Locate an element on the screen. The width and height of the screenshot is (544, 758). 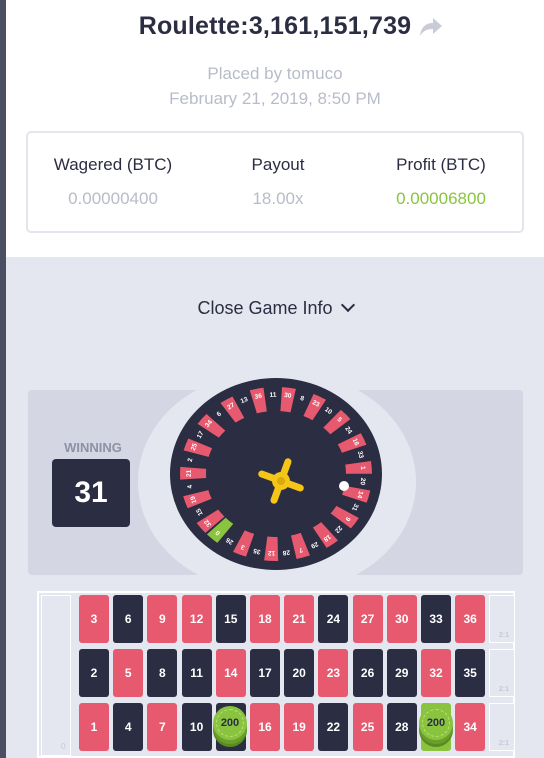
close-game-info-label: Close Game Info is located at coordinates (265, 308).